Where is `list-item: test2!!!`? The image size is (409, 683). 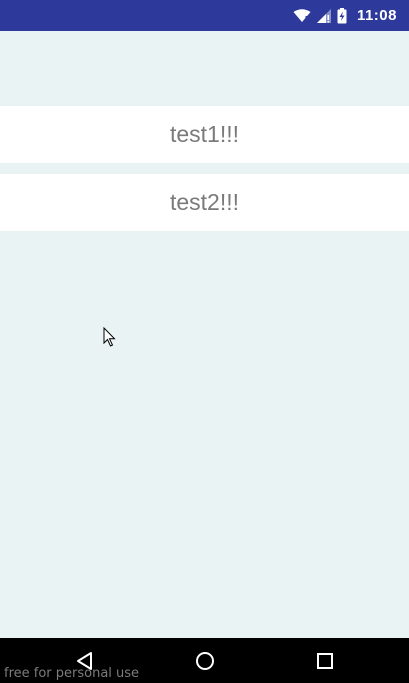
list-item: test2!!! is located at coordinates (204, 202).